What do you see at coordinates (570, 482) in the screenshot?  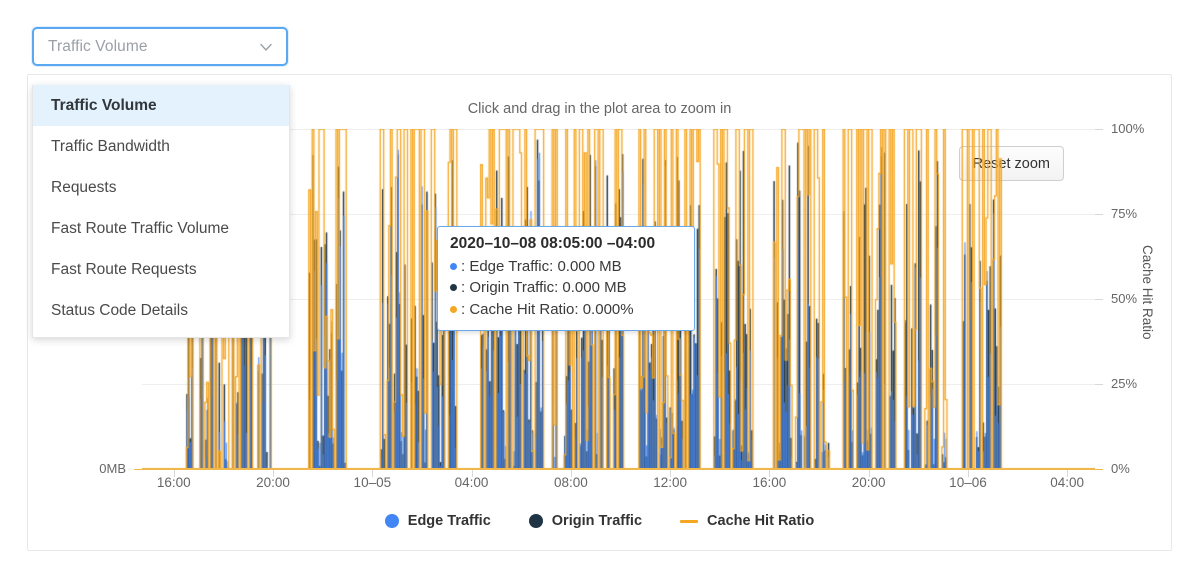 I see `x-axis-tick-label: 08:00` at bounding box center [570, 482].